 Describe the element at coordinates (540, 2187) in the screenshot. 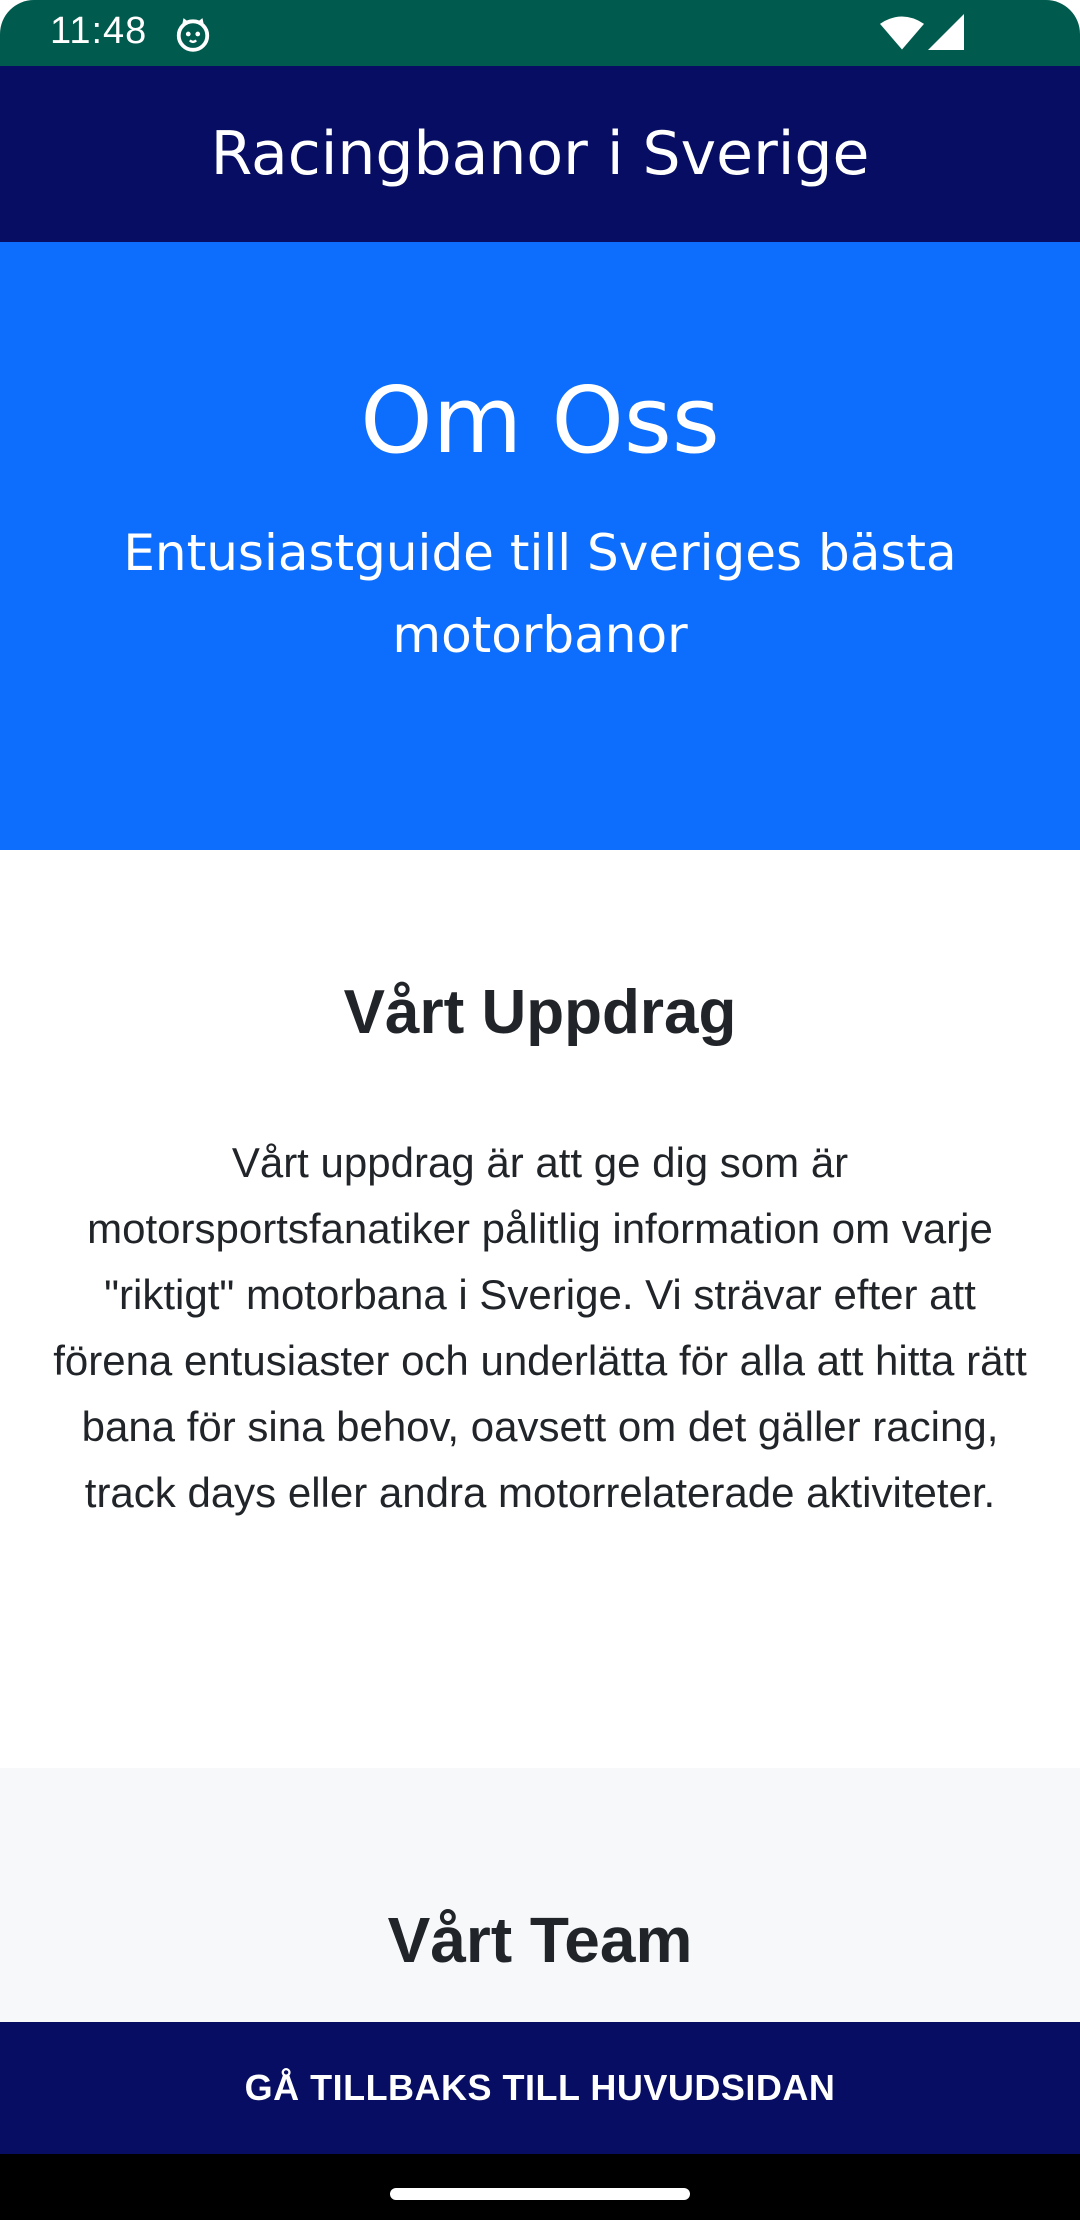

I see `system-nav-bar` at that location.